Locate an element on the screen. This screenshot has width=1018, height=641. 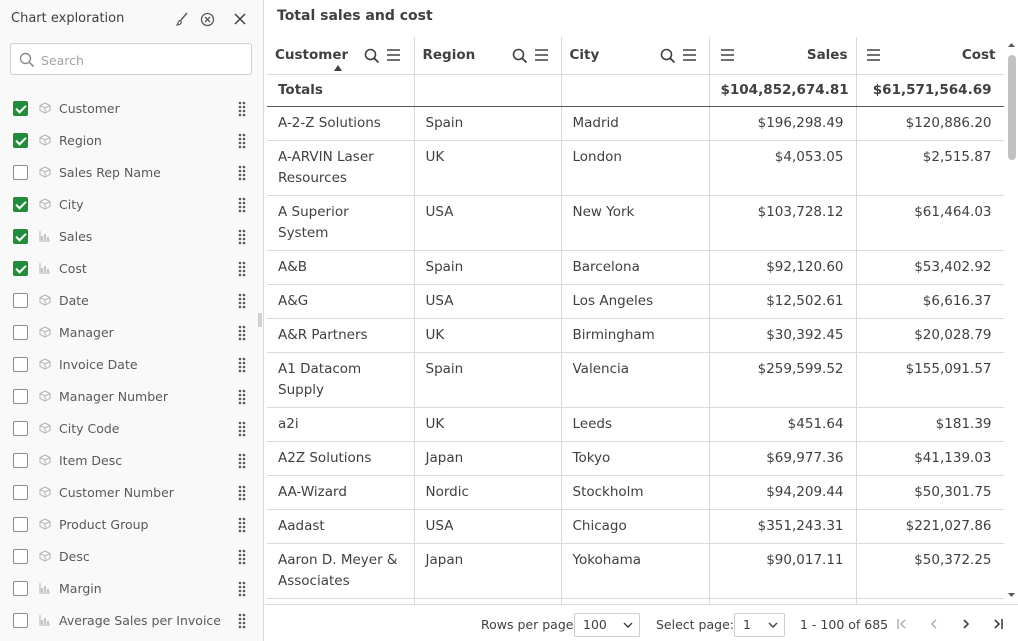
last-page-icon is located at coordinates (998, 624).